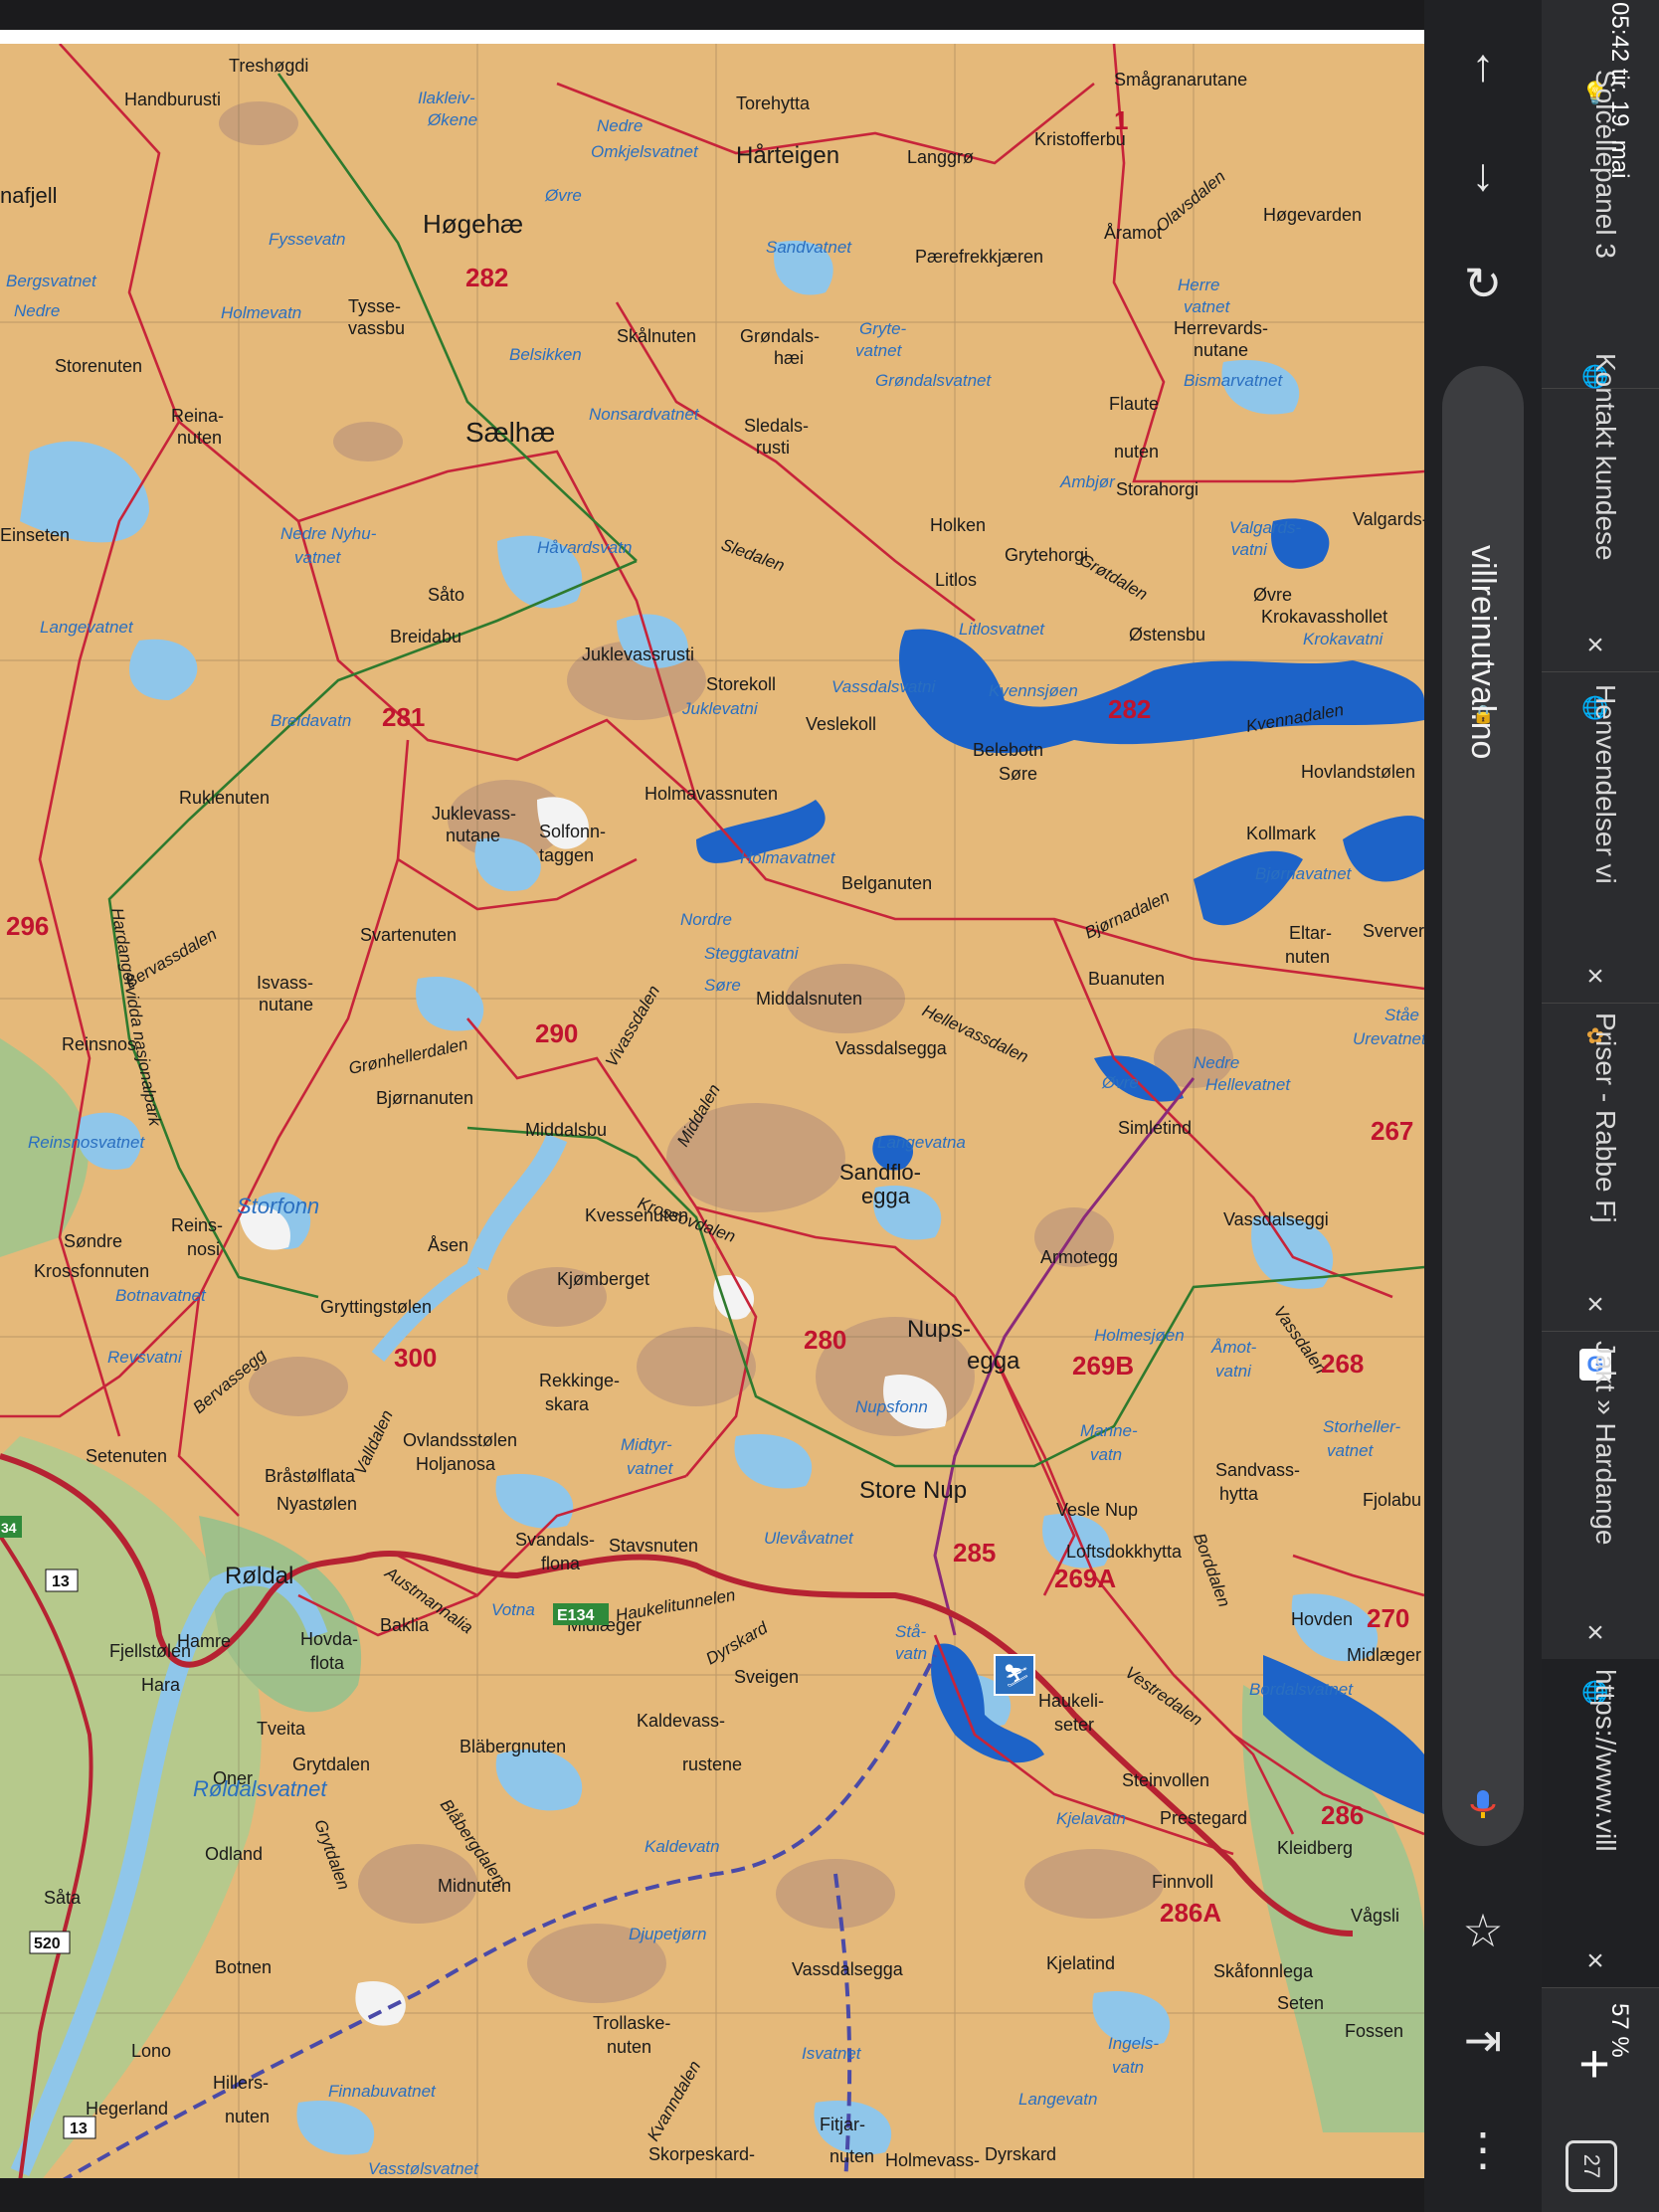  What do you see at coordinates (316, 1504) in the screenshot?
I see `label-nyastolen: Nyastølen` at bounding box center [316, 1504].